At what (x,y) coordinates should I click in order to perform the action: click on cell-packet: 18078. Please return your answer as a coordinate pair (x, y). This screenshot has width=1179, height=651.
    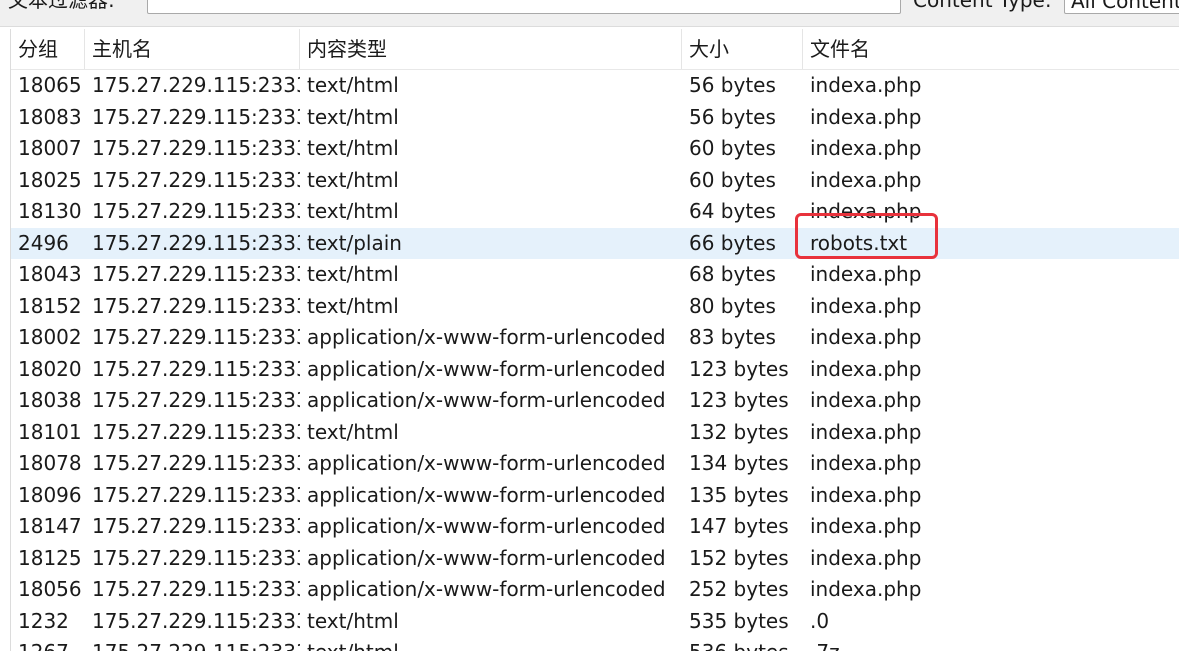
    Looking at the image, I should click on (50, 463).